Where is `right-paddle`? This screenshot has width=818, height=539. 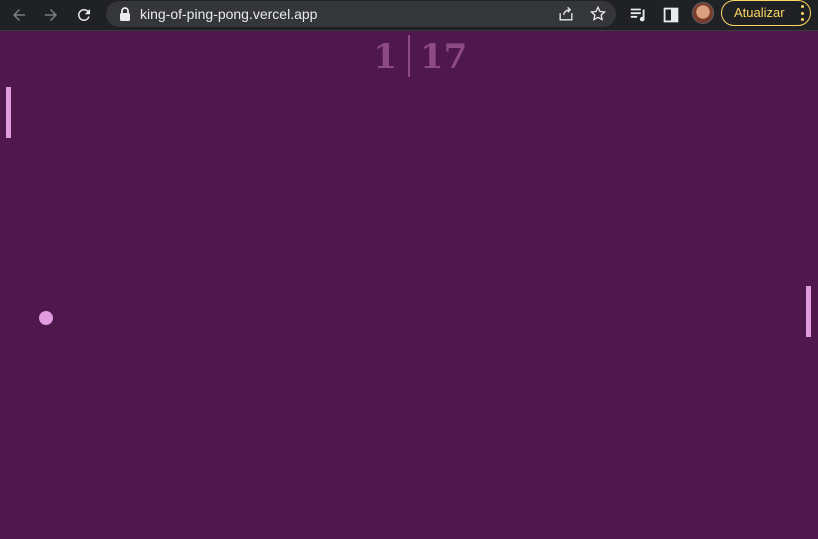
right-paddle is located at coordinates (808, 311).